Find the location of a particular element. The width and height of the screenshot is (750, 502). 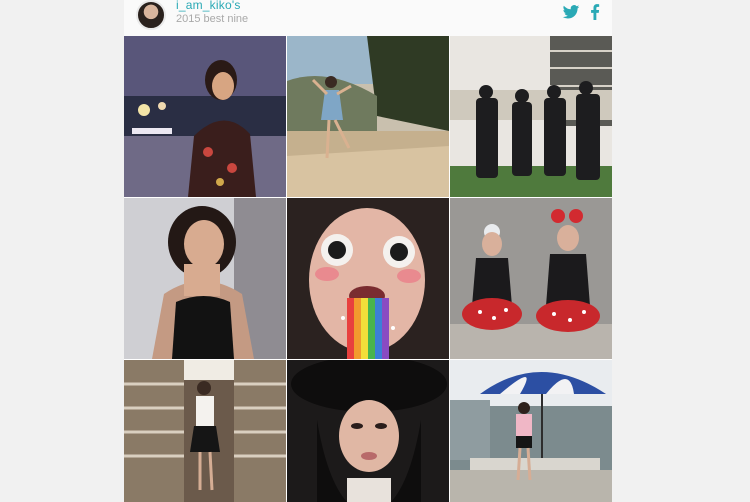

twitter-icon is located at coordinates (571, 12).